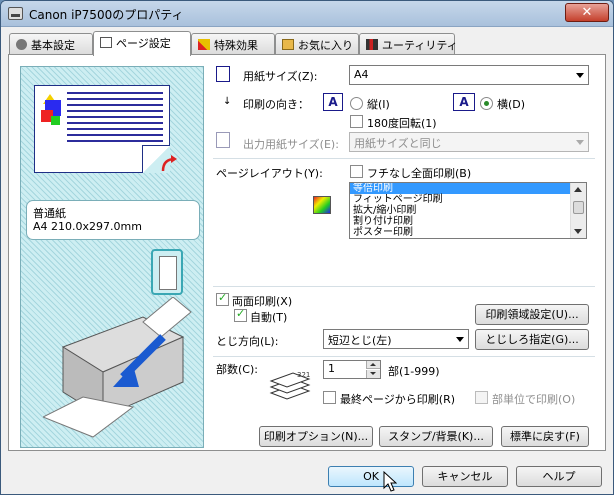  What do you see at coordinates (545, 436) in the screenshot?
I see `restore-defaults-button: 標準に戻す(F)` at bounding box center [545, 436].